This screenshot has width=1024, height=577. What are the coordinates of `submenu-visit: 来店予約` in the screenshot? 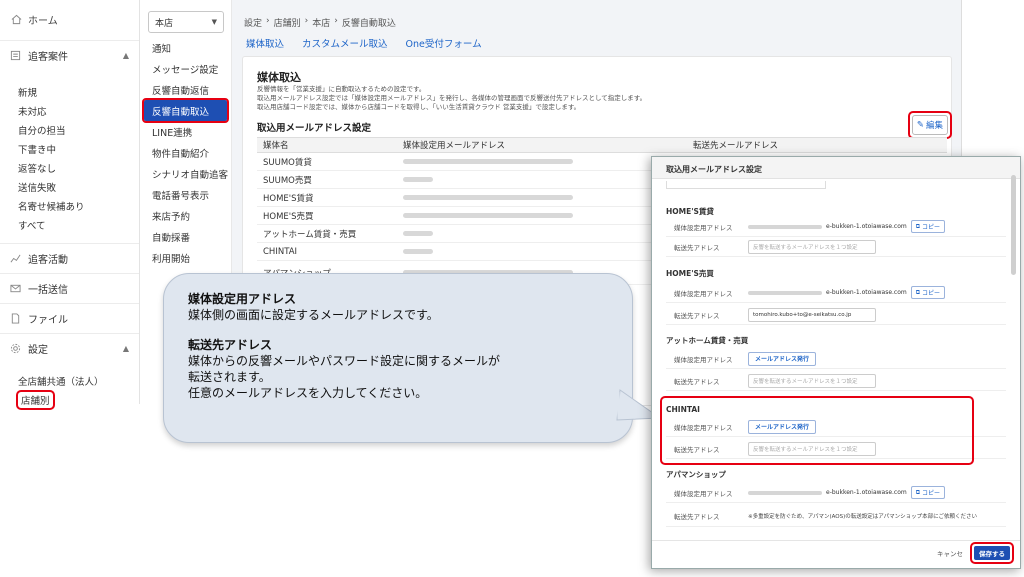 It's located at (185, 215).